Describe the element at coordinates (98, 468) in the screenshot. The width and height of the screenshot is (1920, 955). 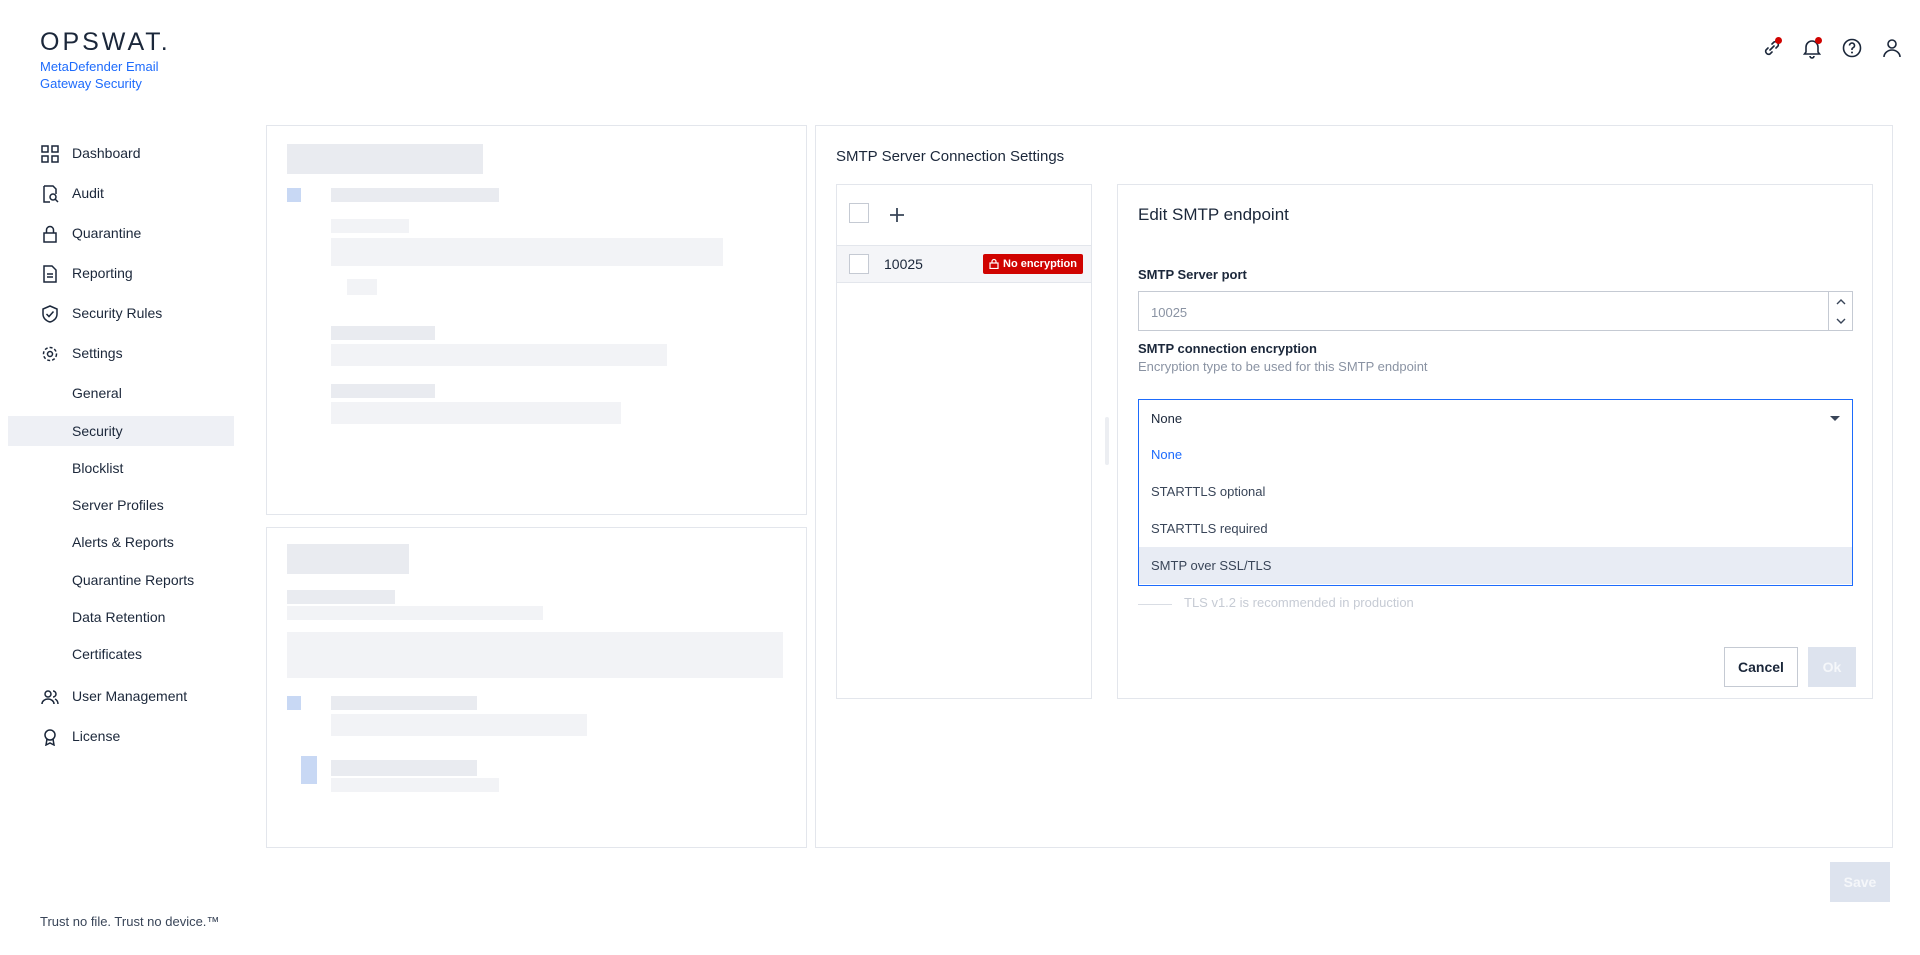
I see `sidebar-subitem-label: Blocklist` at that location.